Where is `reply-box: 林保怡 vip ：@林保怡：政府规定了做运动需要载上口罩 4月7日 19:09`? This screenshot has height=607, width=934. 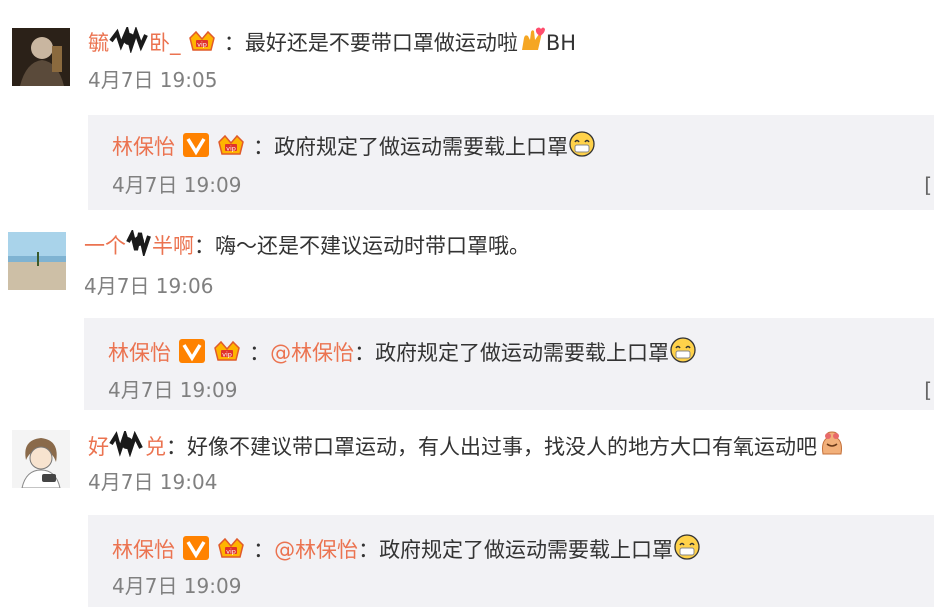 reply-box: 林保怡 vip ：@林保怡：政府规定了做运动需要载上口罩 4月7日 19:09 is located at coordinates (511, 561).